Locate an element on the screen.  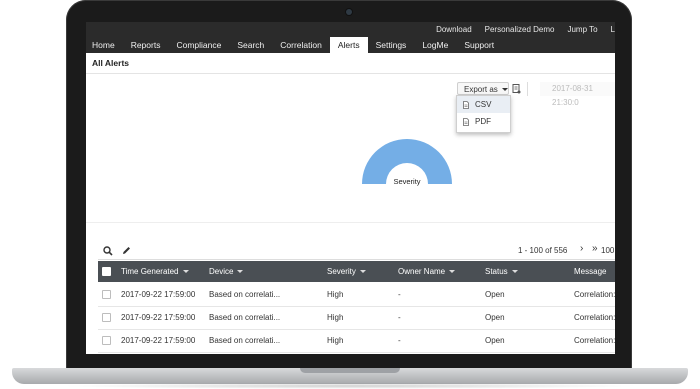
tab-search: Search is located at coordinates (250, 45).